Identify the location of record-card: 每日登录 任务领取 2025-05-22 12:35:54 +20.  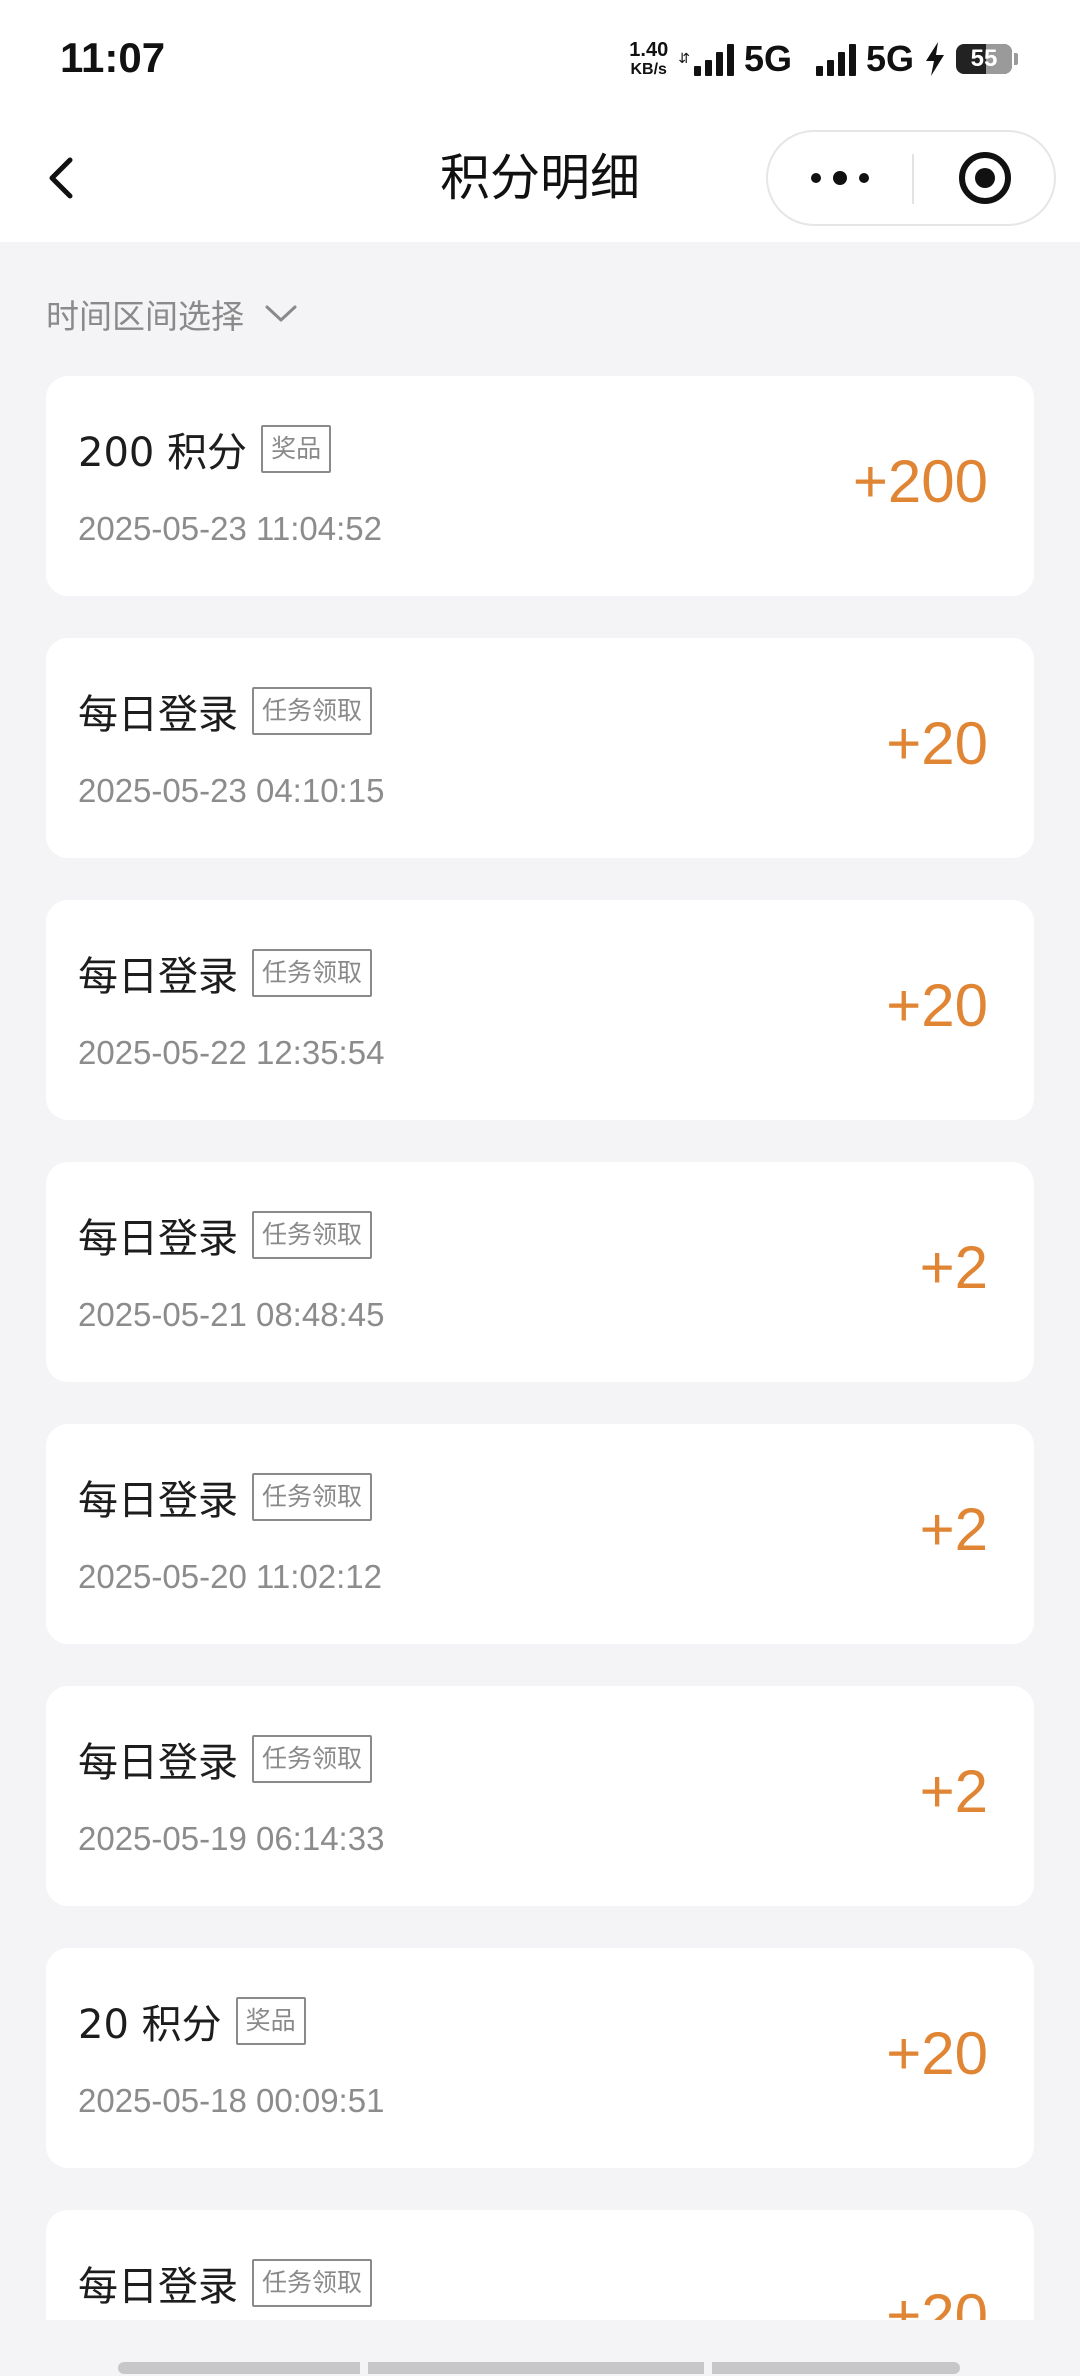
(540, 1010).